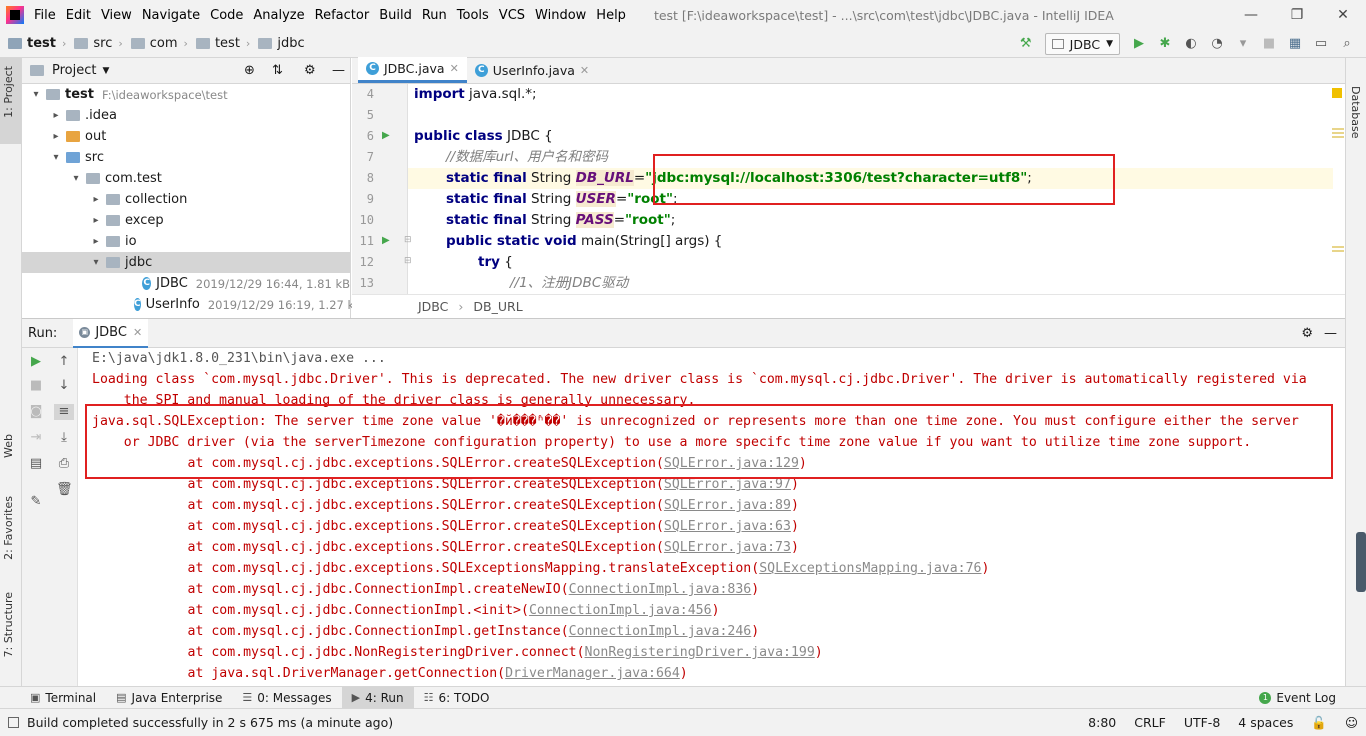 The image size is (1366, 736). What do you see at coordinates (186, 157) in the screenshot?
I see `tree-item-src: ▾ src` at bounding box center [186, 157].